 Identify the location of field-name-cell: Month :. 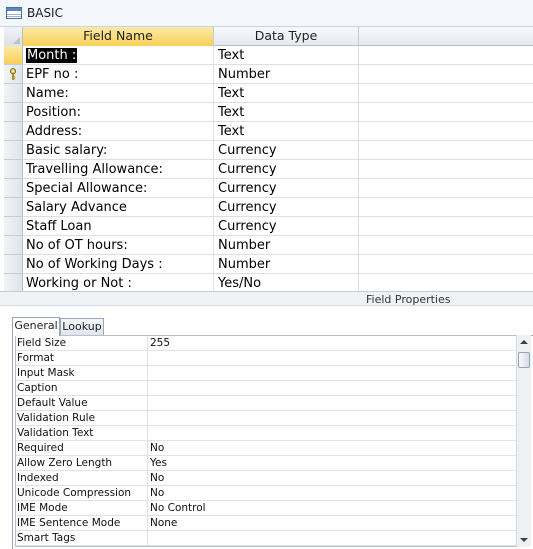
(118, 55).